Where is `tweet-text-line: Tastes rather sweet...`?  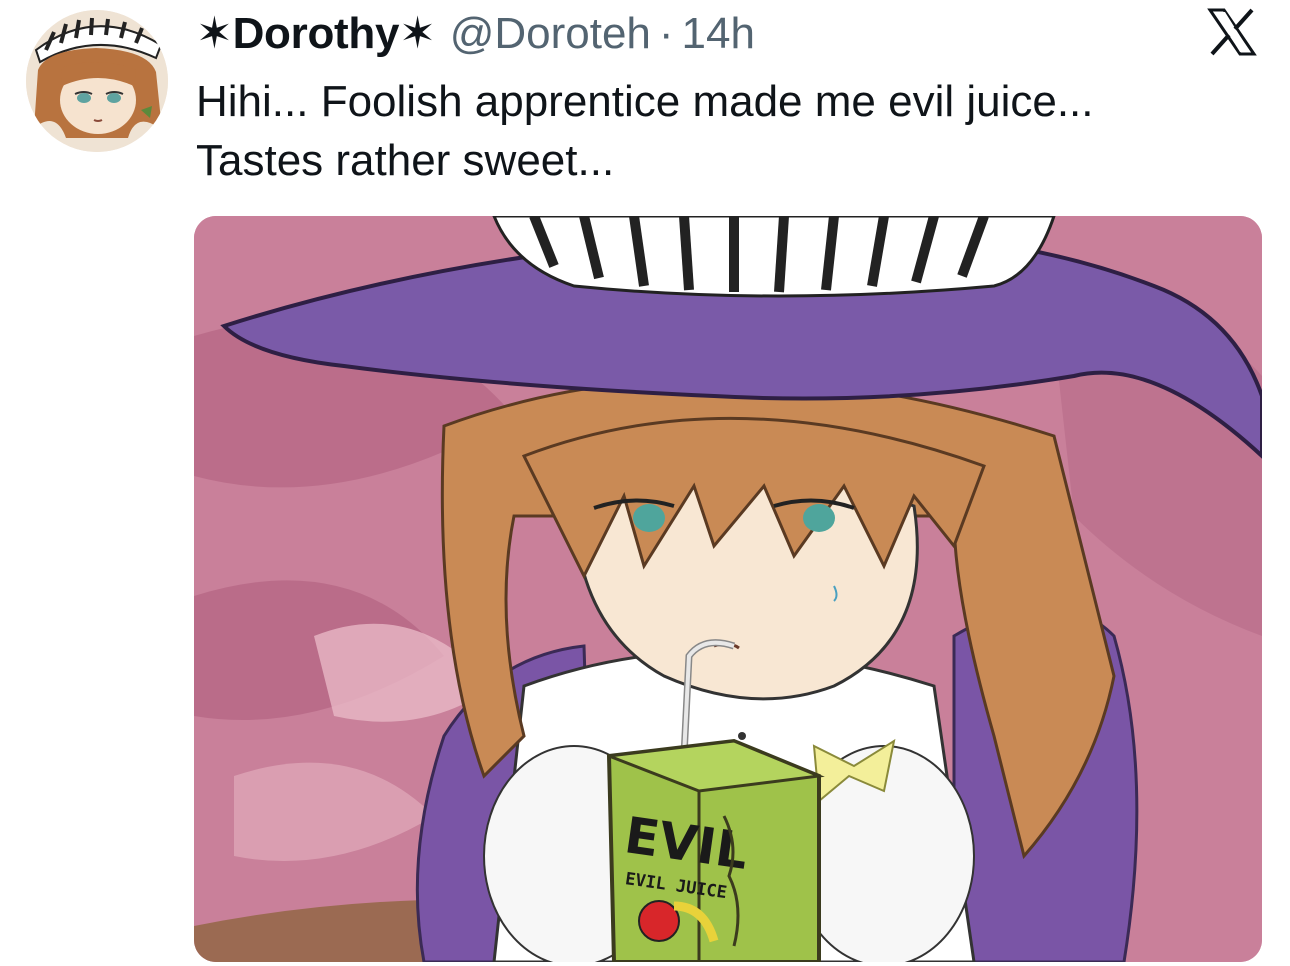 tweet-text-line: Tastes rather sweet... is located at coordinates (405, 160).